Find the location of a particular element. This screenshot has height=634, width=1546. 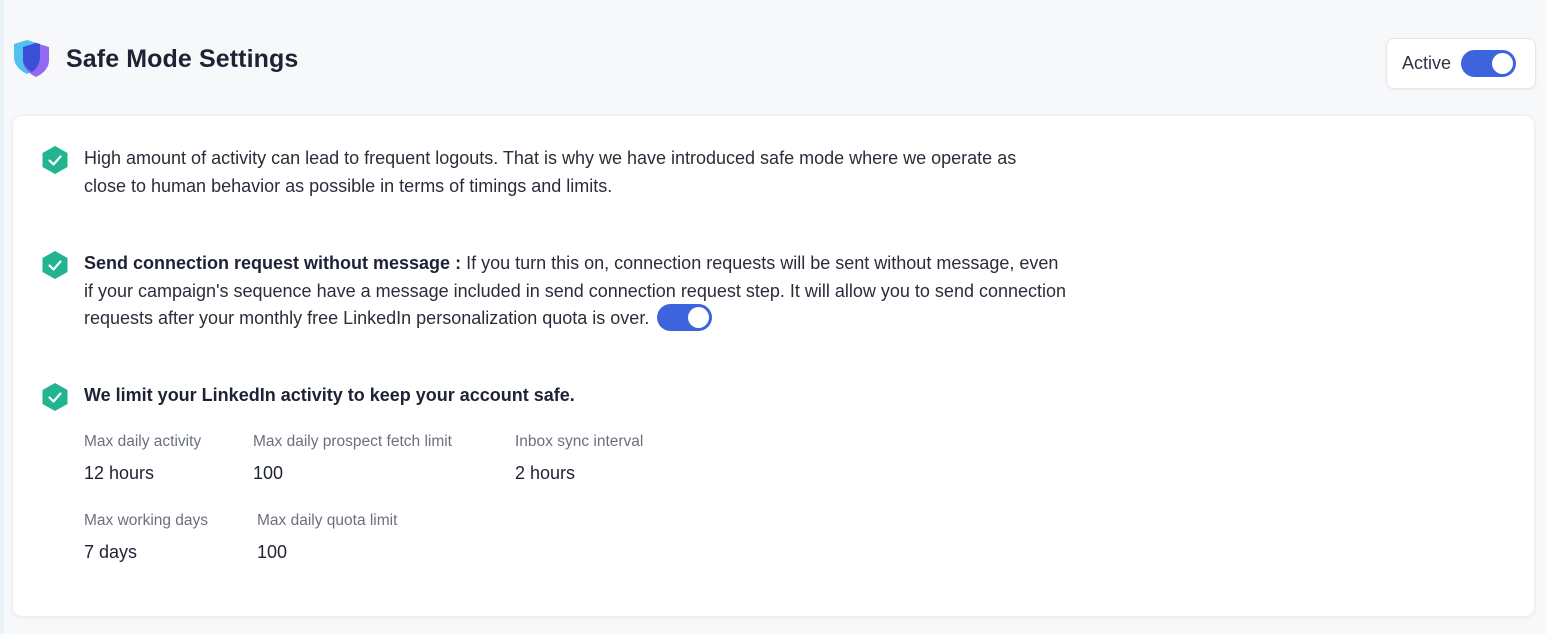

stat-value-prospect-fetch-limit: 100 is located at coordinates (268, 473).